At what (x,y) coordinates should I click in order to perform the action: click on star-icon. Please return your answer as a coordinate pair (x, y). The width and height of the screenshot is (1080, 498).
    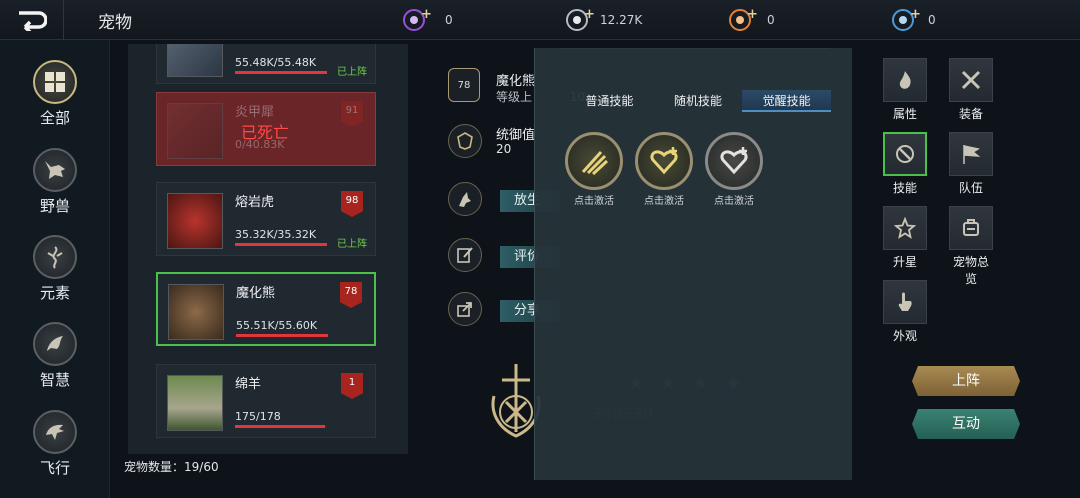
    Looking at the image, I should click on (905, 228).